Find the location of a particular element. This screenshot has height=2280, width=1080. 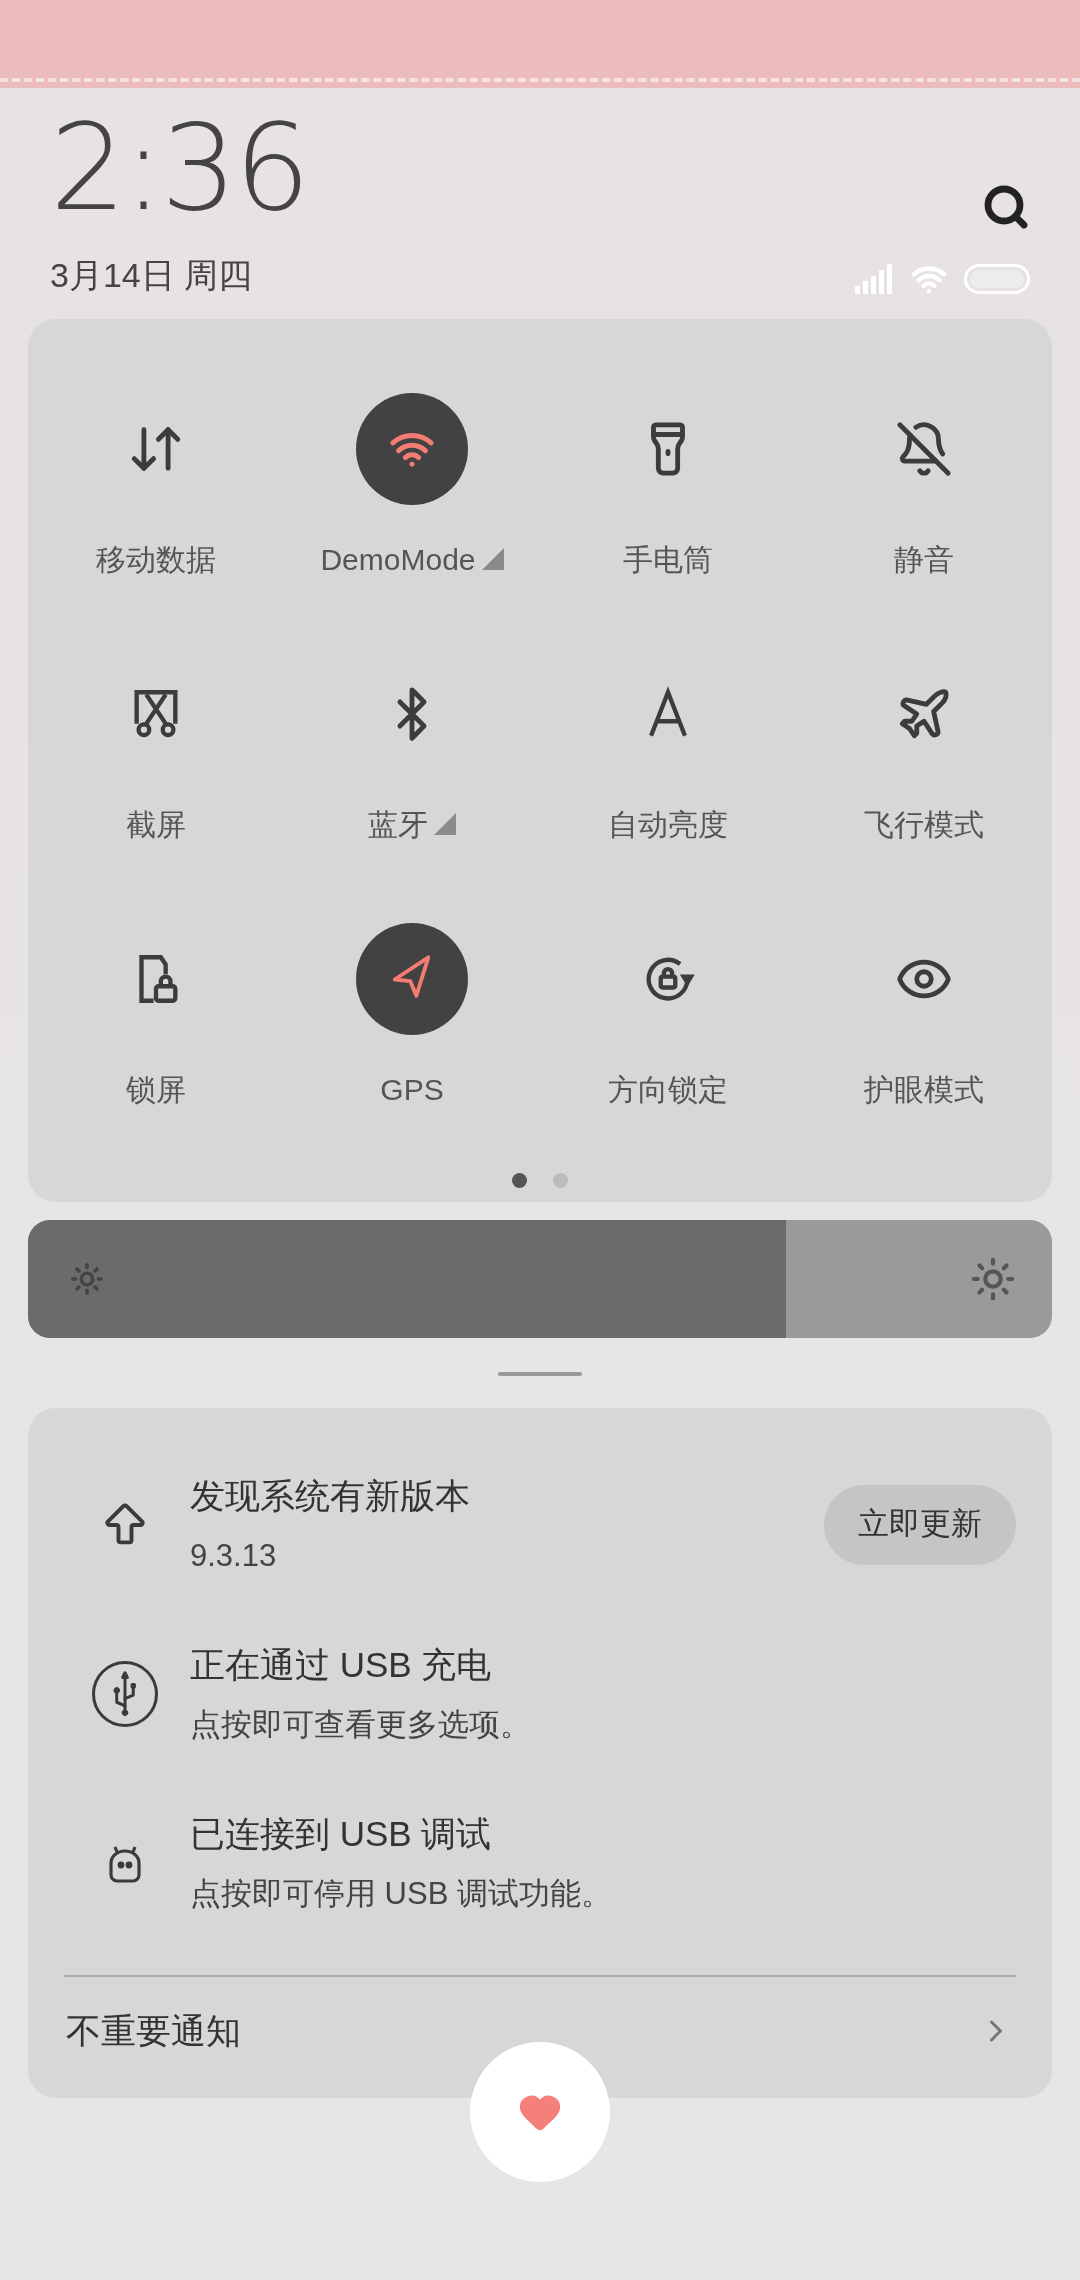

tile-label: 静音 is located at coordinates (924, 559).